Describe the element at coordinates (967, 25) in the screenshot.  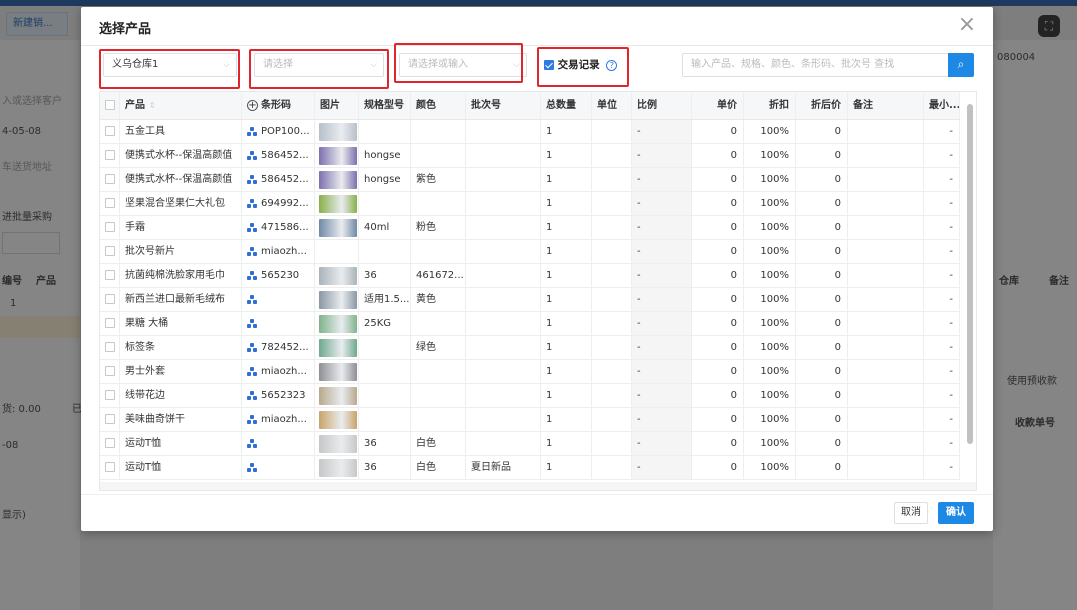
I see `close-icon: ×` at that location.